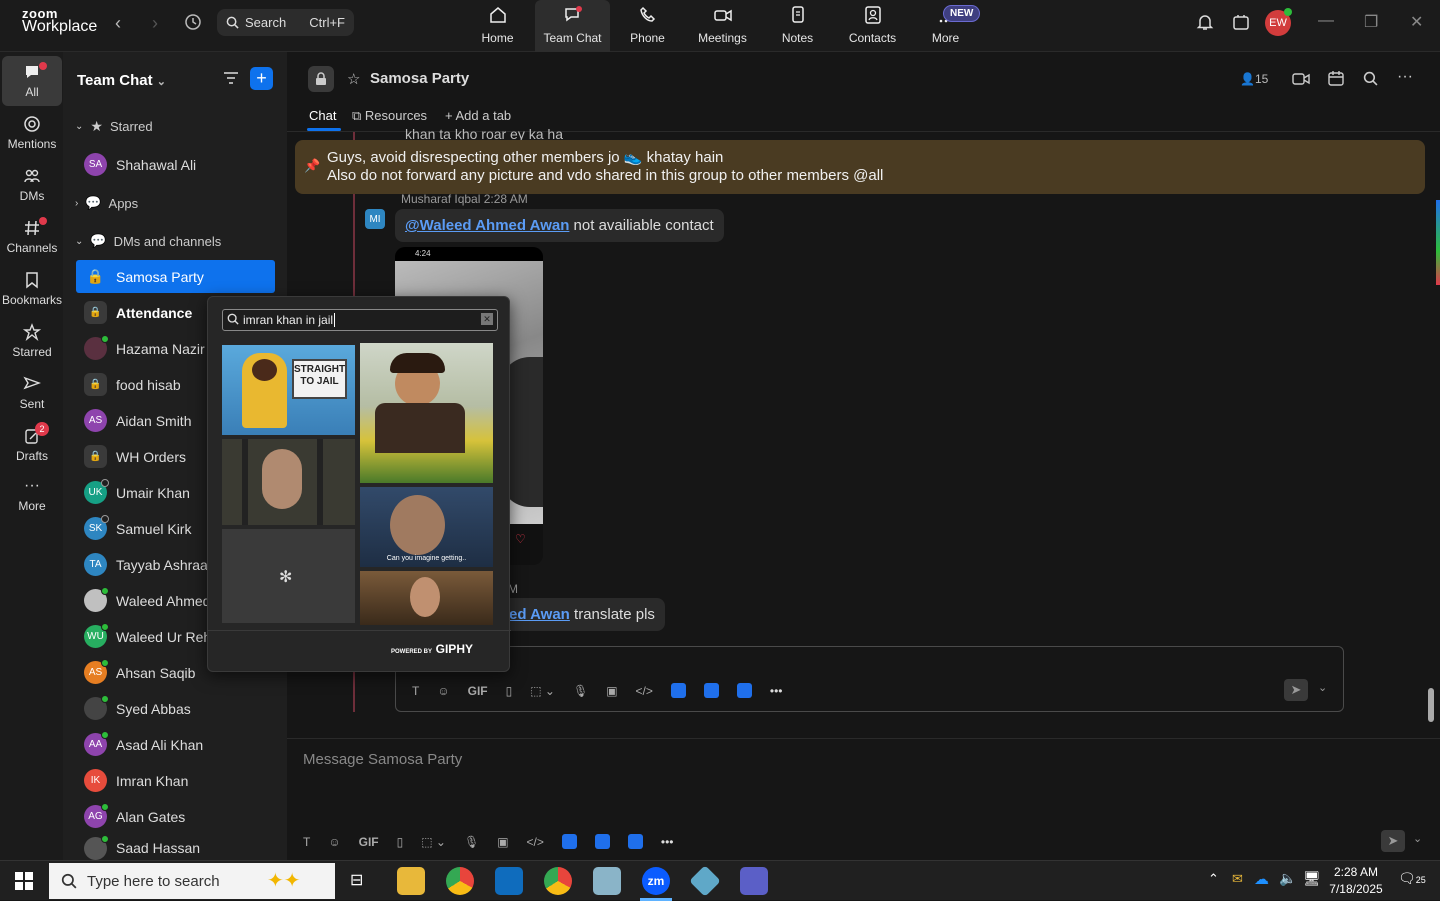 Image resolution: width=1440 pixels, height=901 pixels. Describe the element at coordinates (32, 289) in the screenshot. I see `rail-bookmarks: Bookmarks` at that location.